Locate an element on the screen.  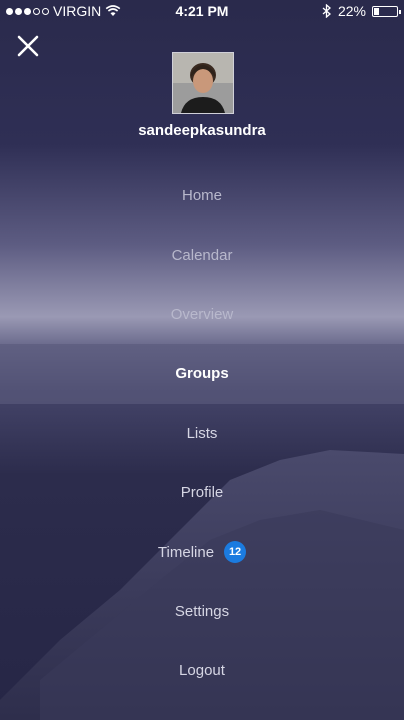
menu-item-label: Profile is located at coordinates (202, 493).